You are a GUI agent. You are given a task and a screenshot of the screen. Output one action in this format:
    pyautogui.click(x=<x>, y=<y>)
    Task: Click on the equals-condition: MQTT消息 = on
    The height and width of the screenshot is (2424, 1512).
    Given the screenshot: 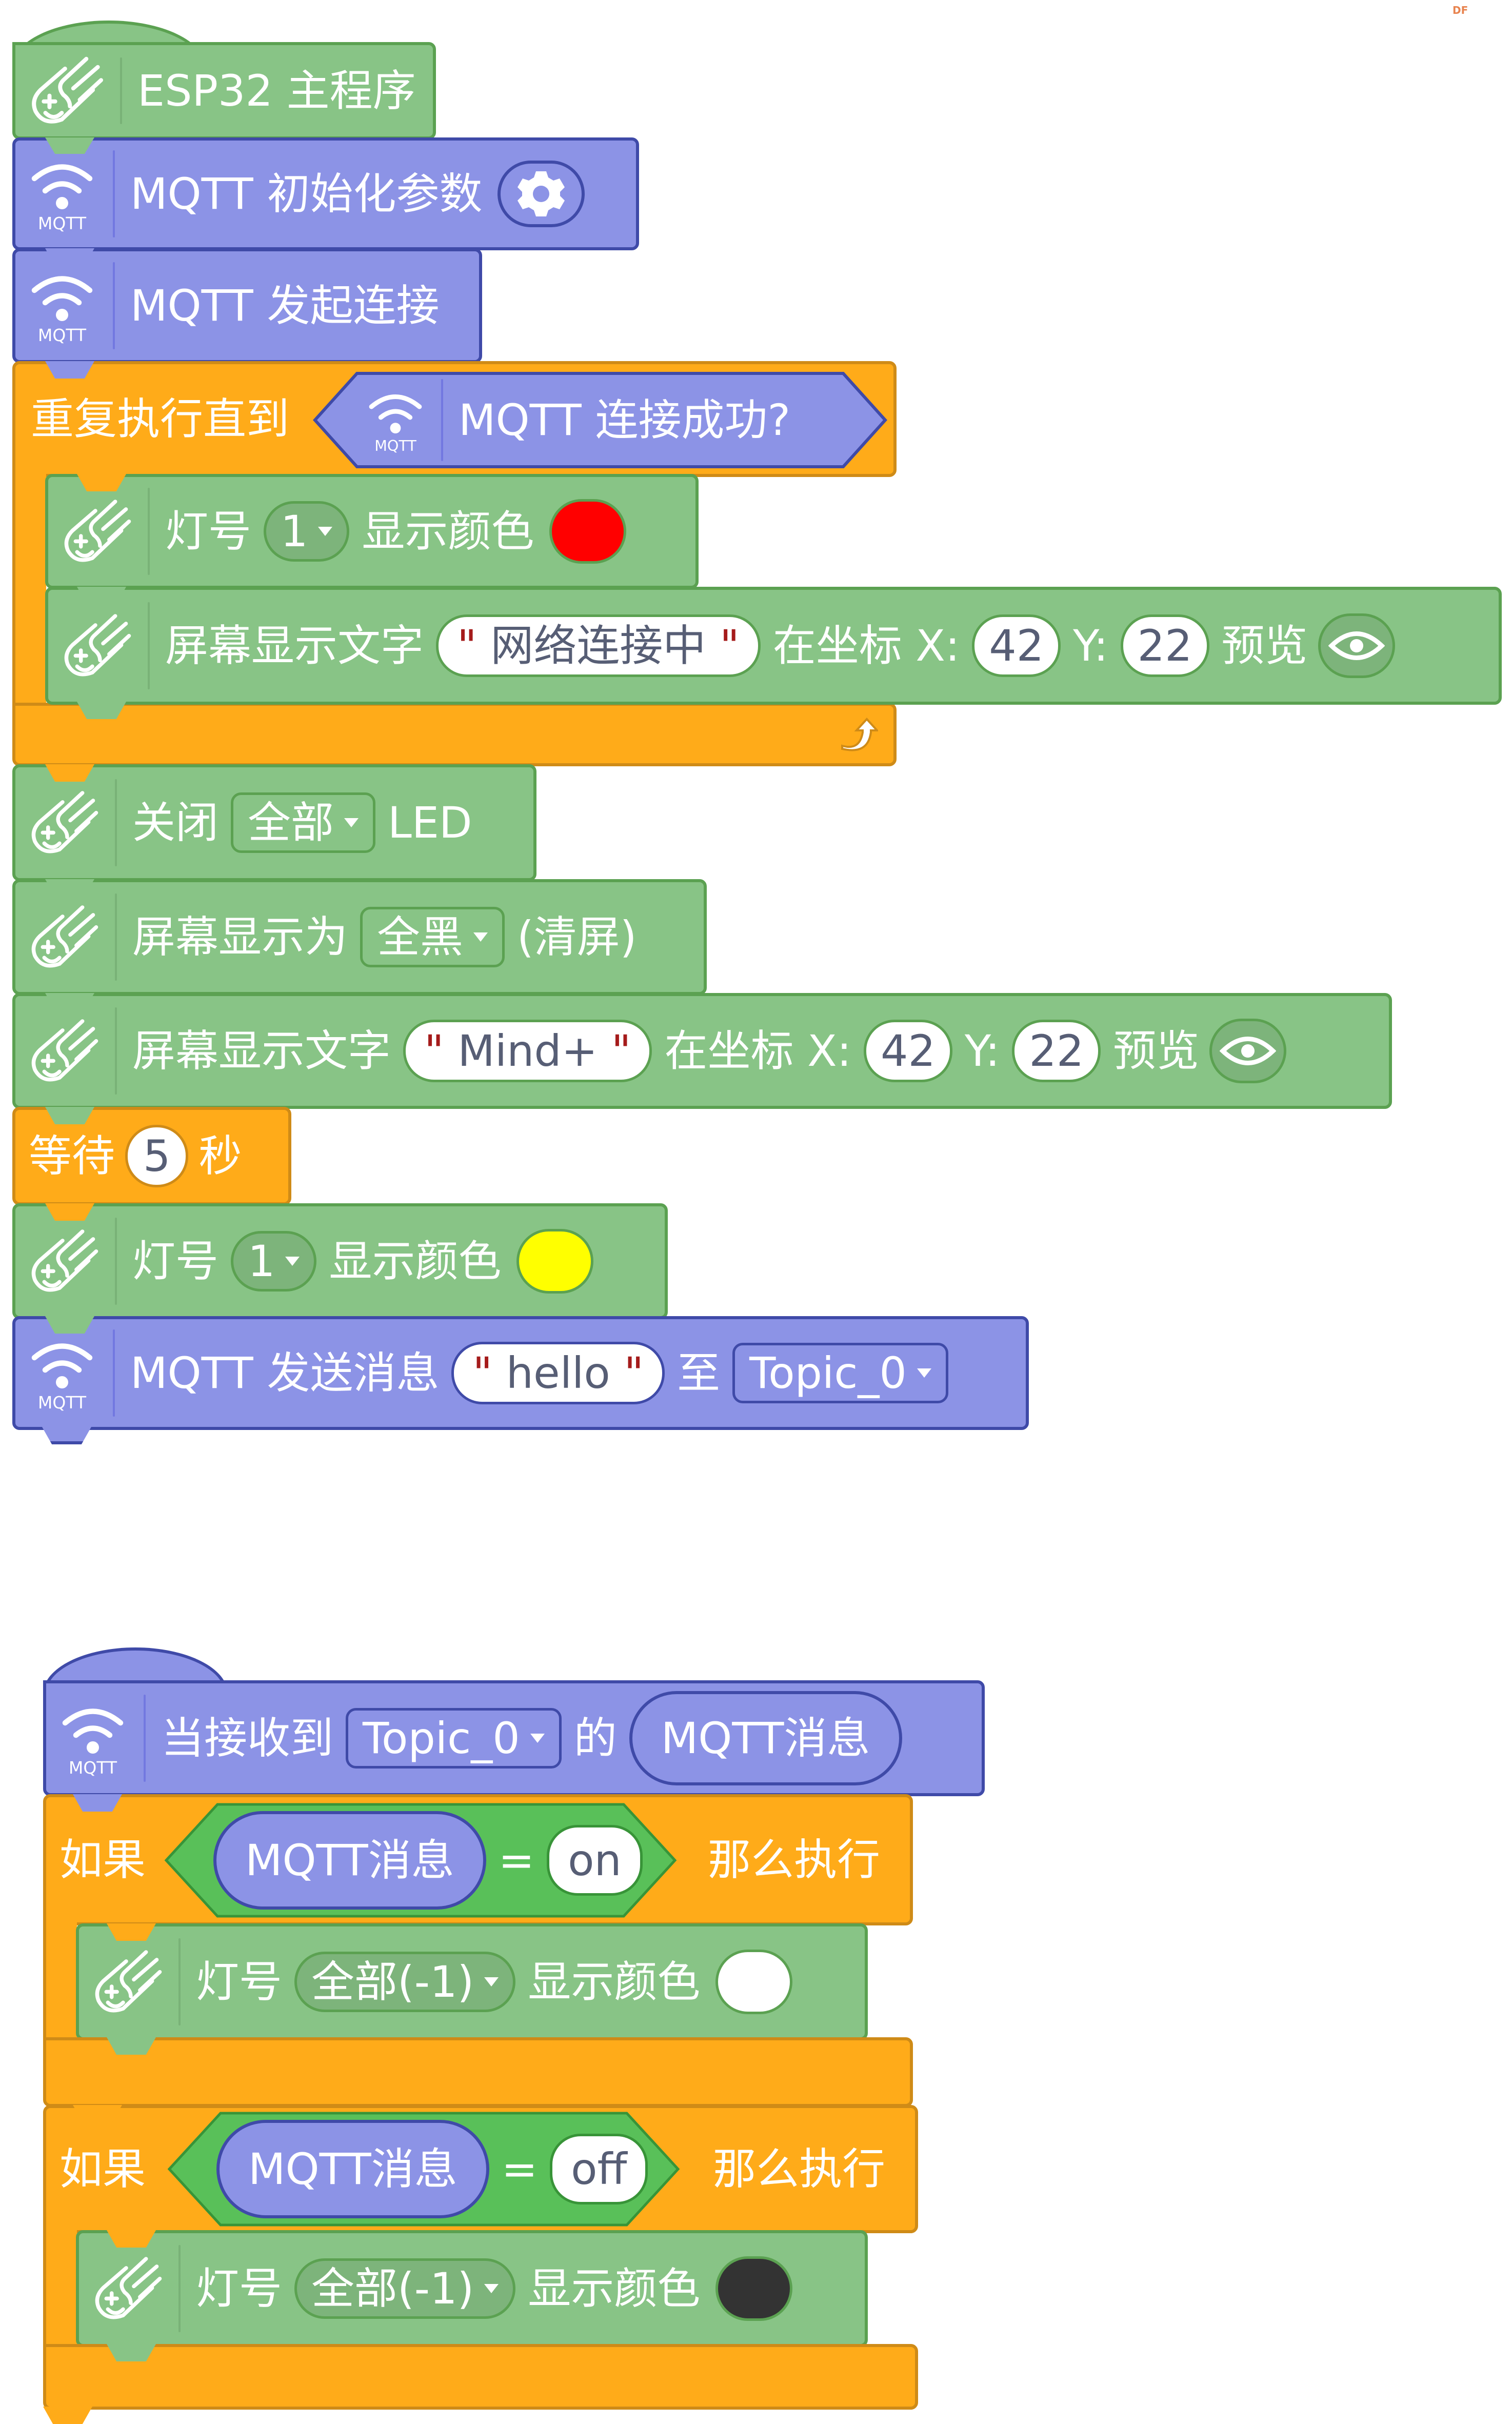 What is the action you would take?
    pyautogui.click(x=420, y=1860)
    